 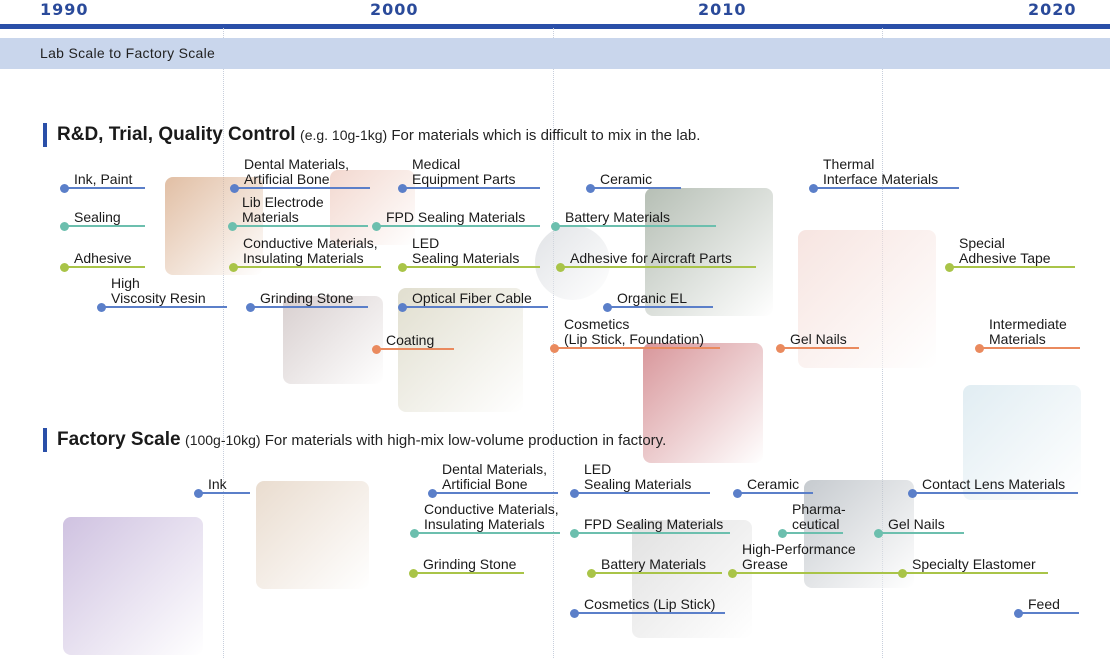 I want to click on factory-item-label: Feed, so click(x=1044, y=604).